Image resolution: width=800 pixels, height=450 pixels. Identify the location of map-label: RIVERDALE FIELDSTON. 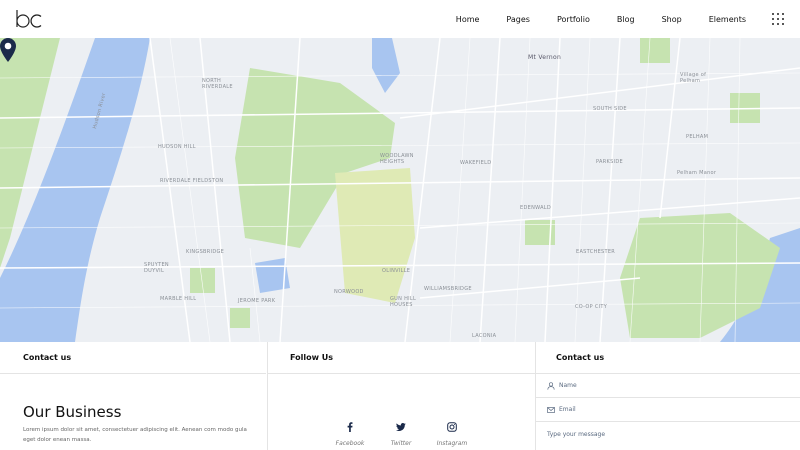
(192, 181).